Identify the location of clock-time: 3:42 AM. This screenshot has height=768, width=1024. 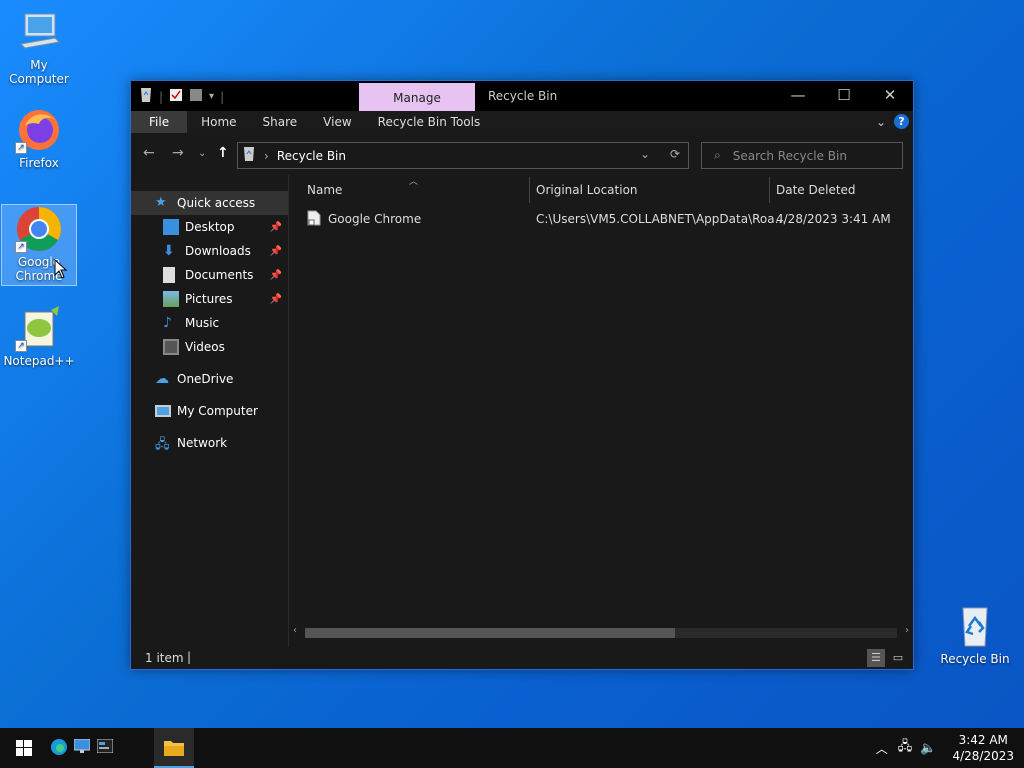
(983, 740).